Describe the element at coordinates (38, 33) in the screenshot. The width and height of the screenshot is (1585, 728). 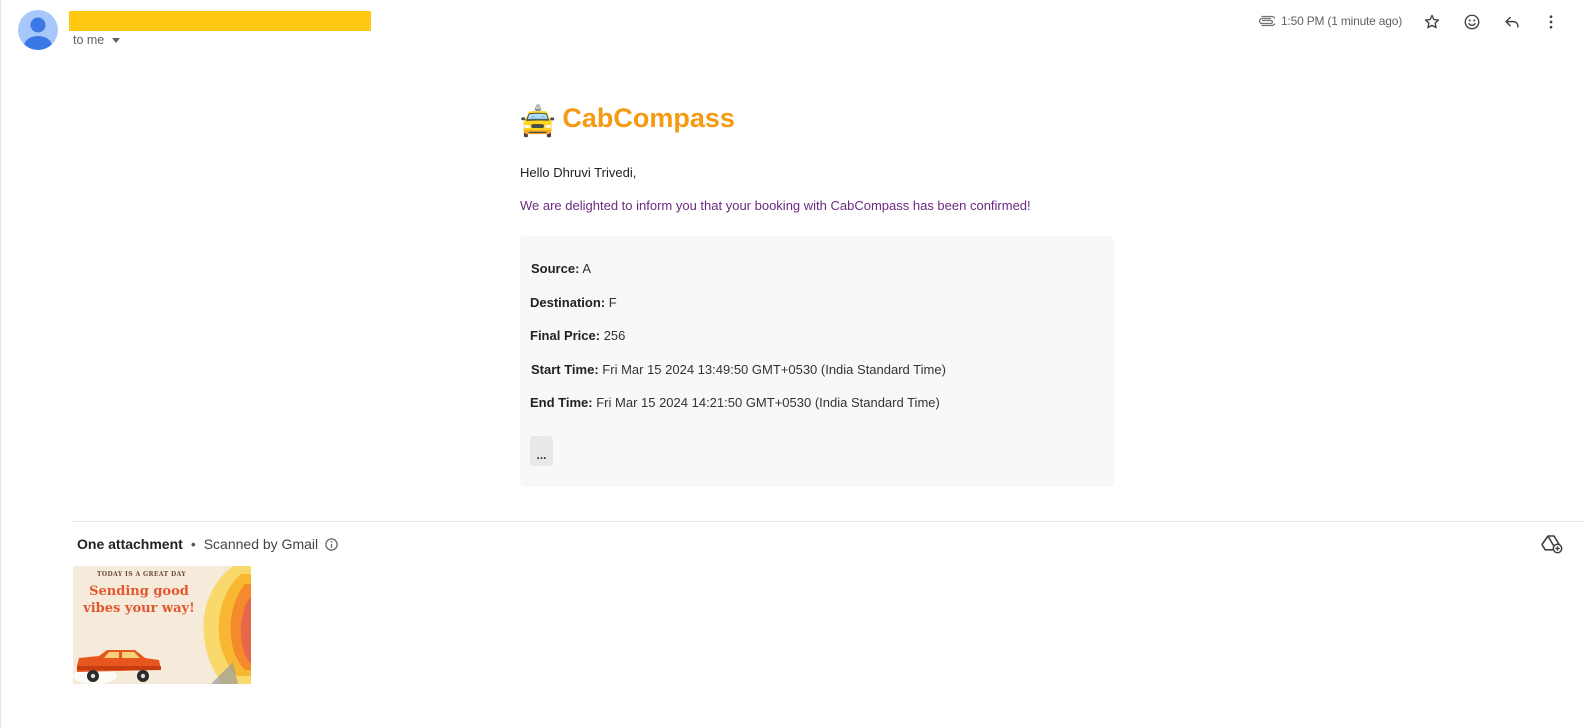
I see `person-icon` at that location.